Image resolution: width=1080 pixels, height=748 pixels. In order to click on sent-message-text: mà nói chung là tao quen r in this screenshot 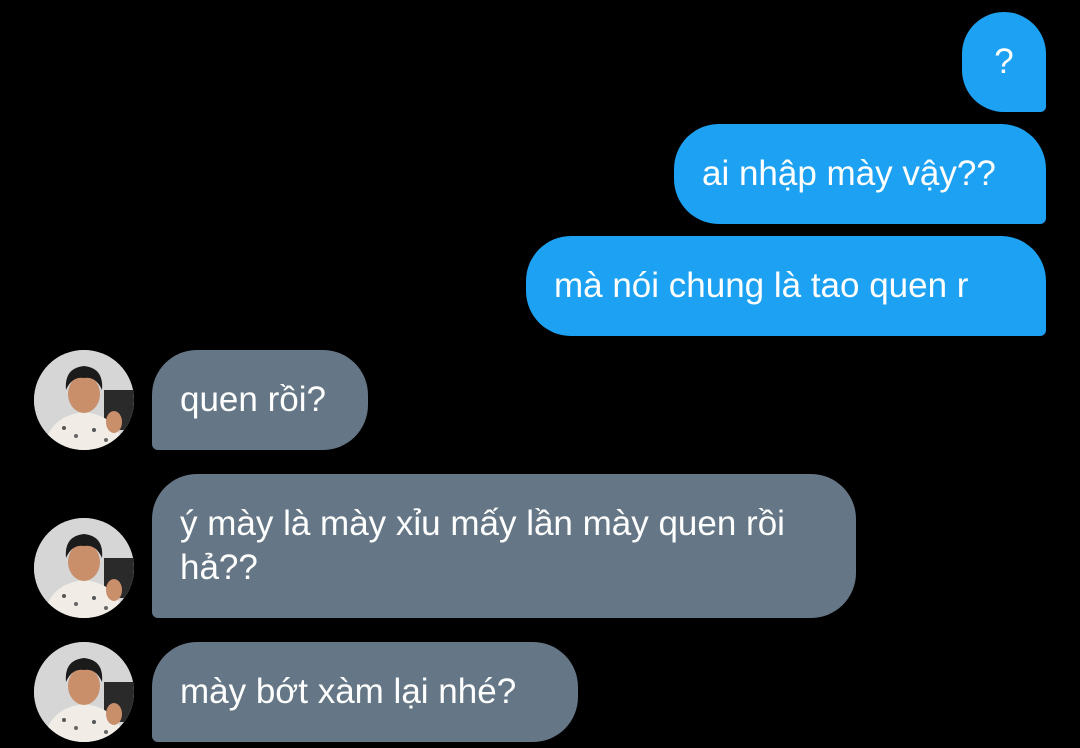, I will do `click(761, 285)`.